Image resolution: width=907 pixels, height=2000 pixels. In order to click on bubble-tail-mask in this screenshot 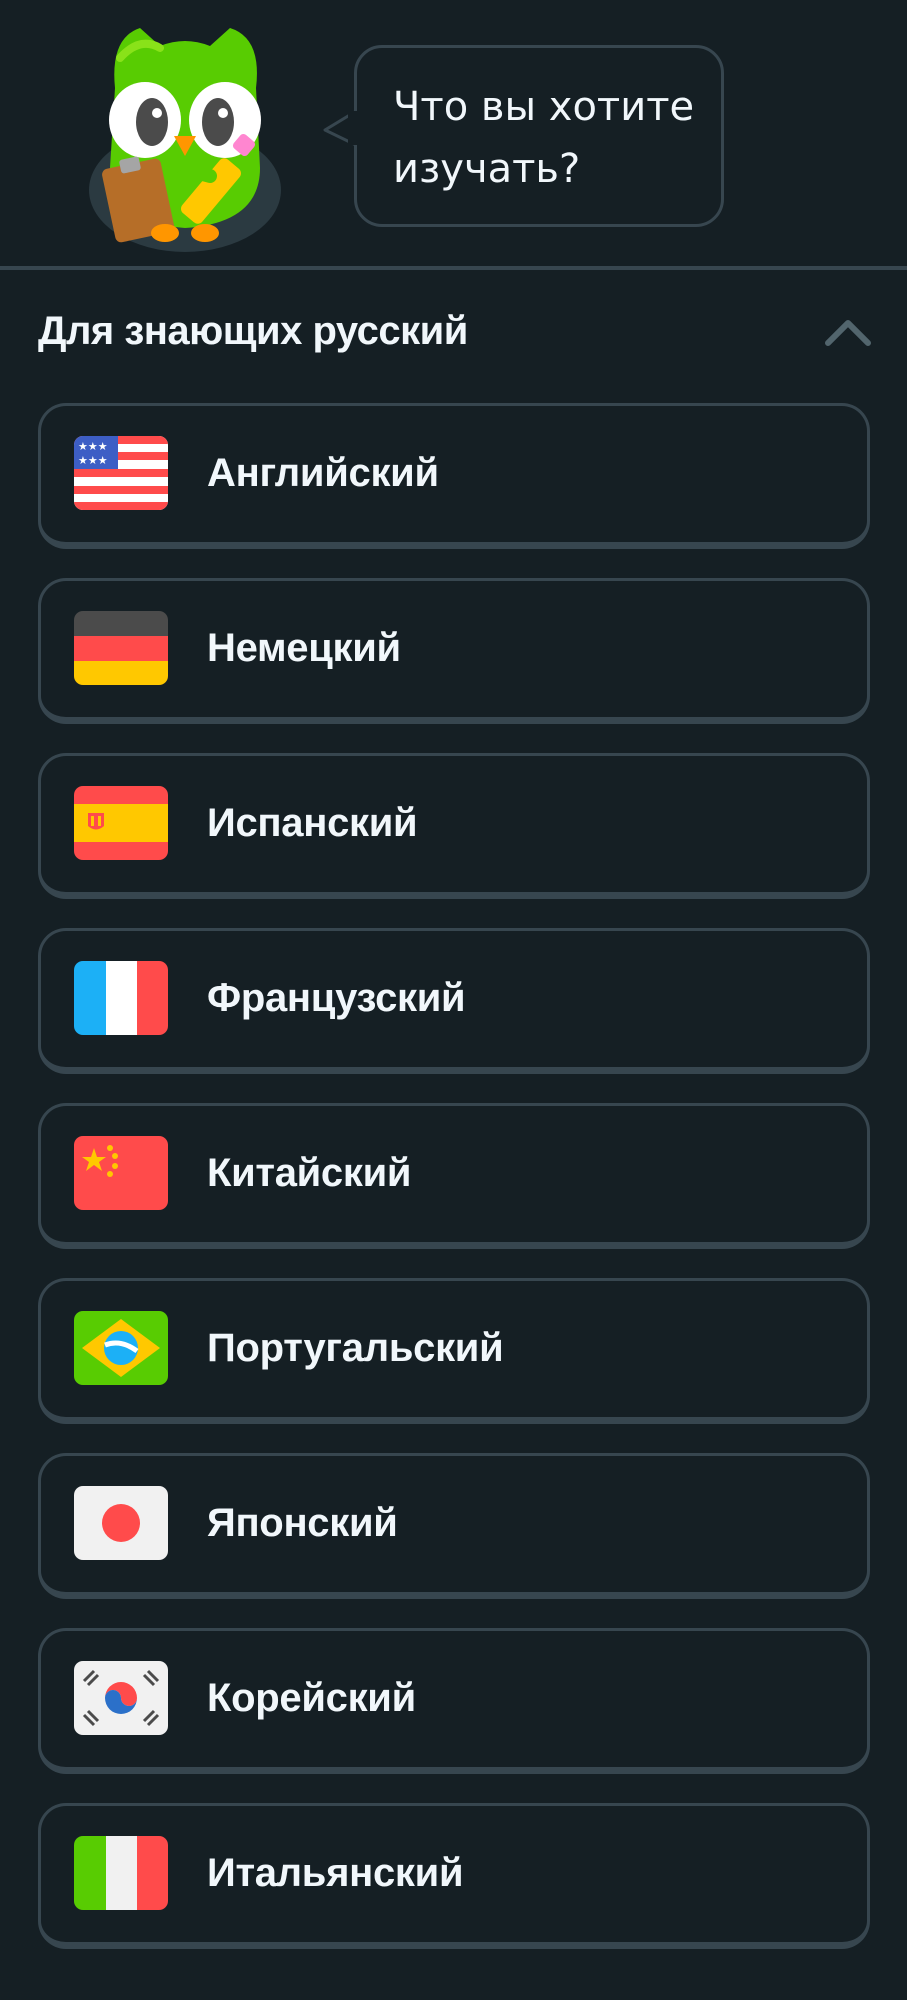, I will do `click(353, 128)`.